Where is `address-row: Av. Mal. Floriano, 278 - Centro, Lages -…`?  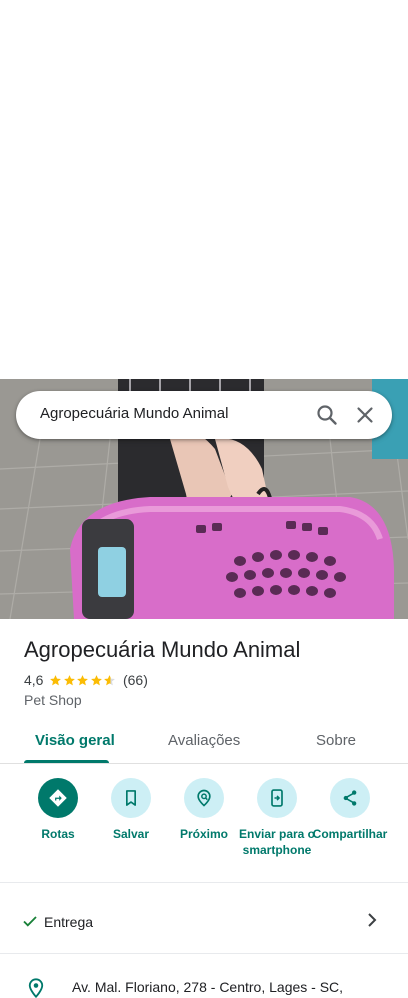
address-row: Av. Mal. Floriano, 278 - Centro, Lages -… is located at coordinates (204, 976).